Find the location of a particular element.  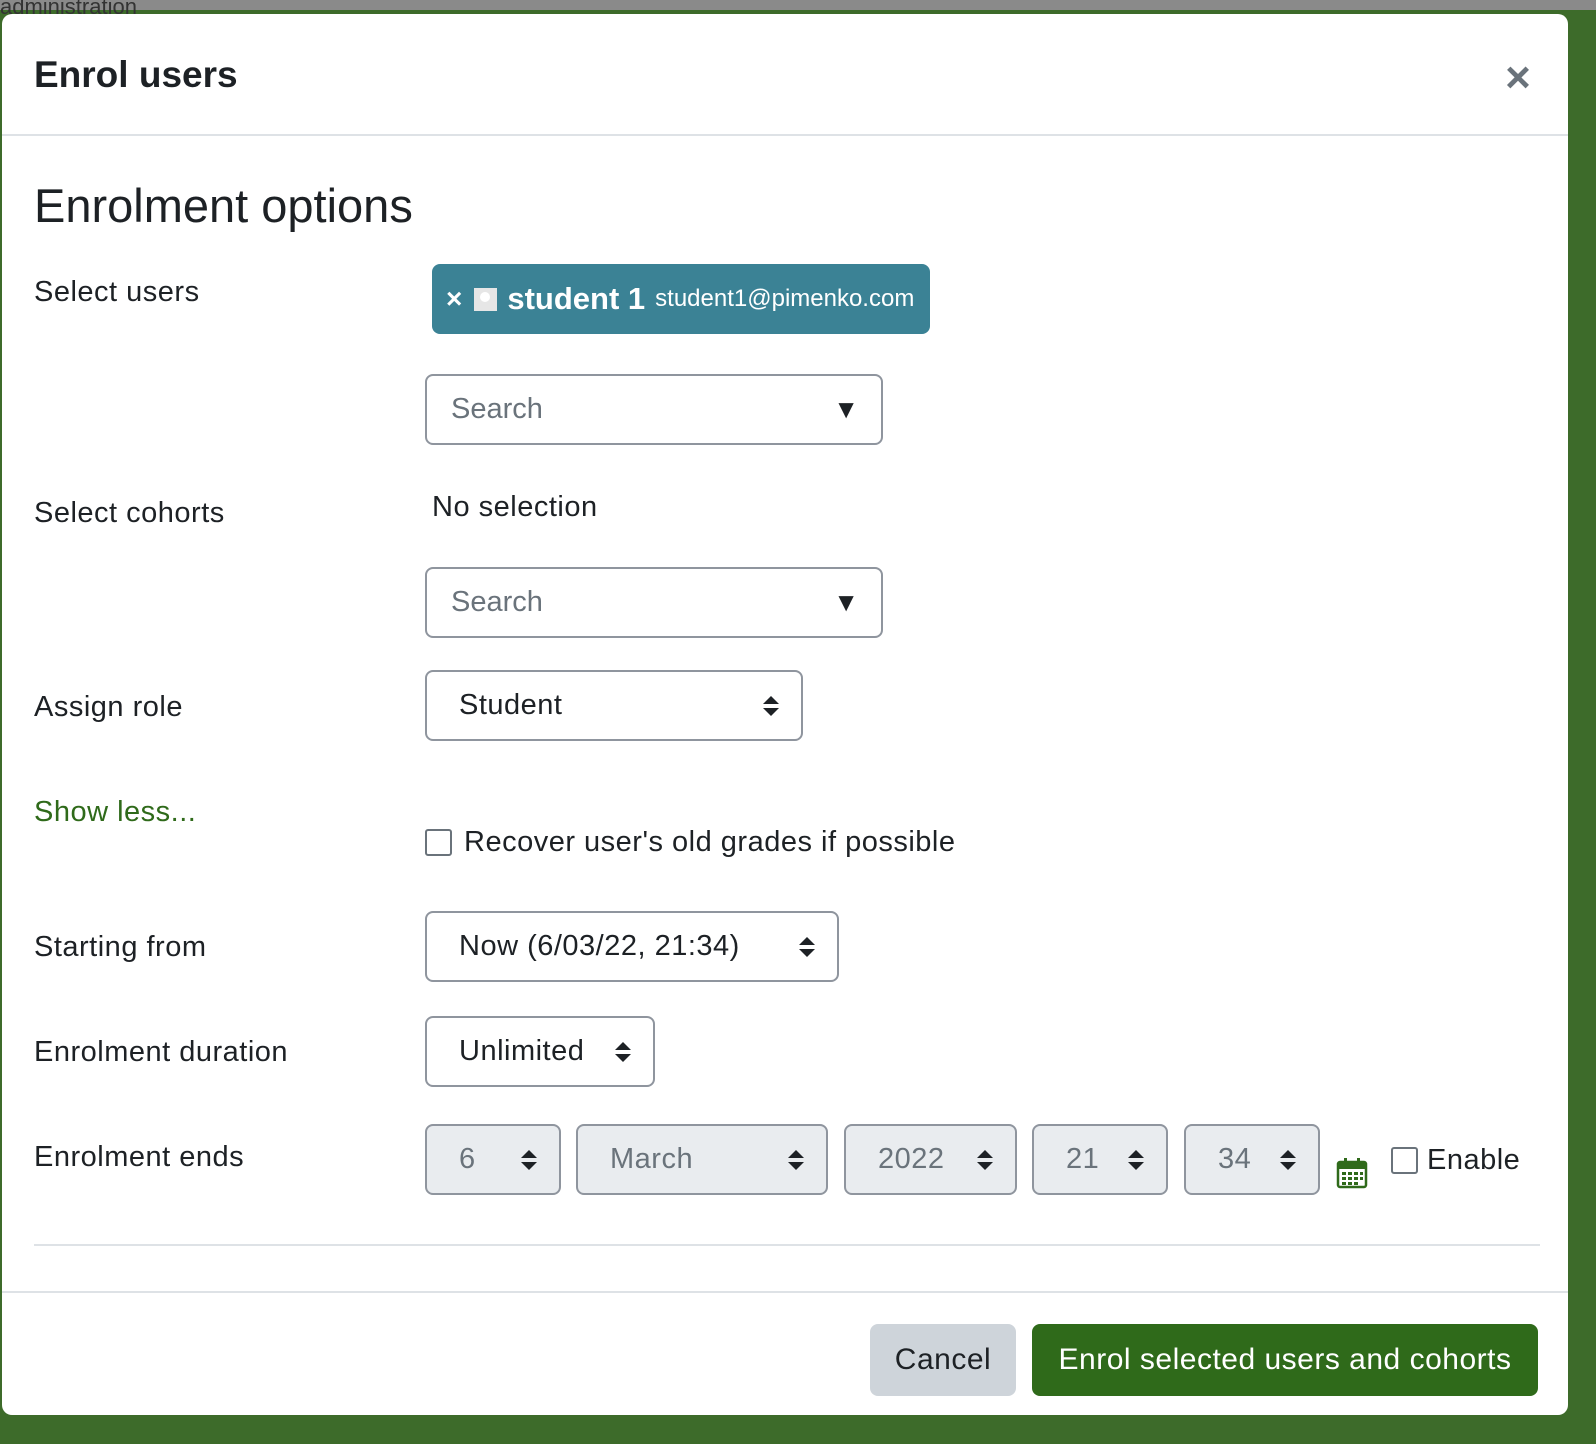

selected-user-chip: × student 1 student1@pimenko.com is located at coordinates (681, 299).